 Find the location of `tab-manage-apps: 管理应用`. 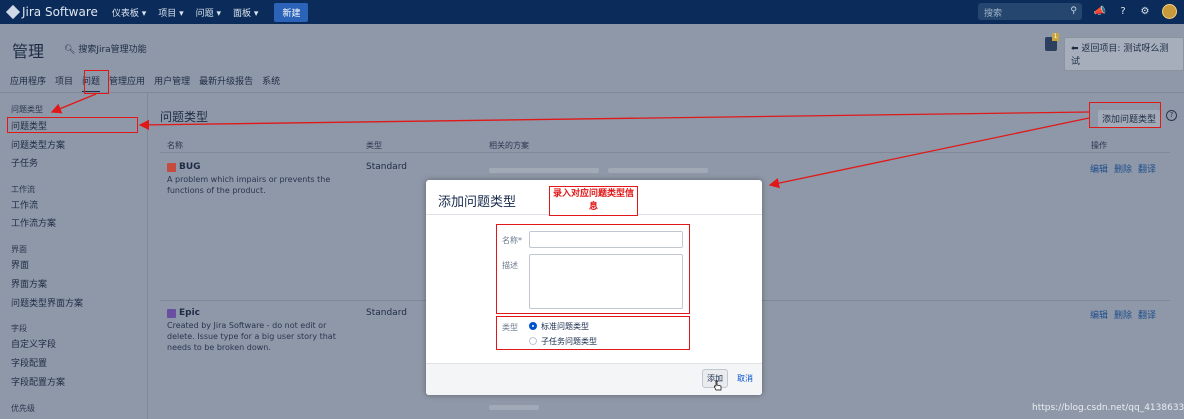

tab-manage-apps: 管理应用 is located at coordinates (127, 83).